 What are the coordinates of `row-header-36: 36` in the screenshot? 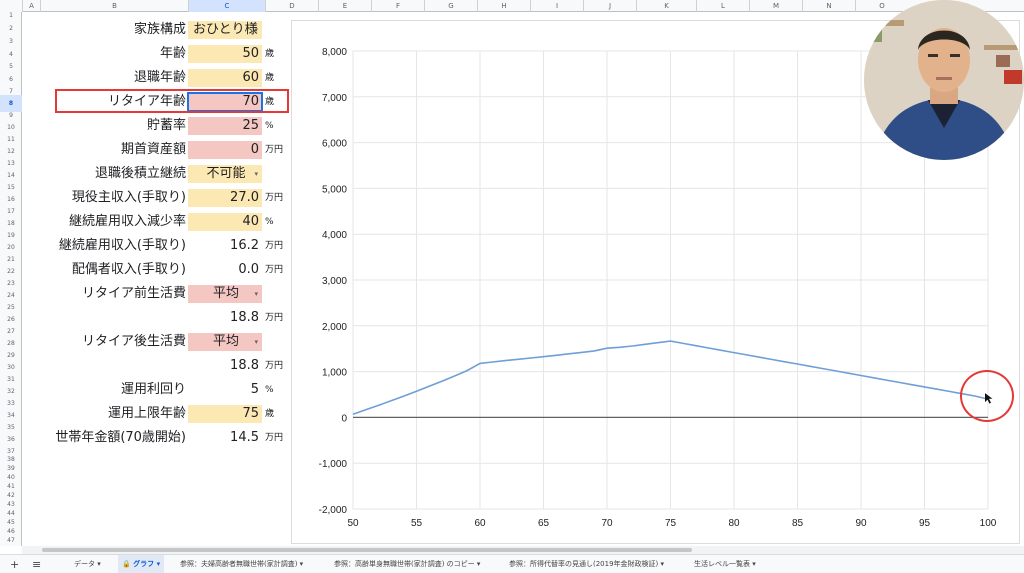 It's located at (11, 439).